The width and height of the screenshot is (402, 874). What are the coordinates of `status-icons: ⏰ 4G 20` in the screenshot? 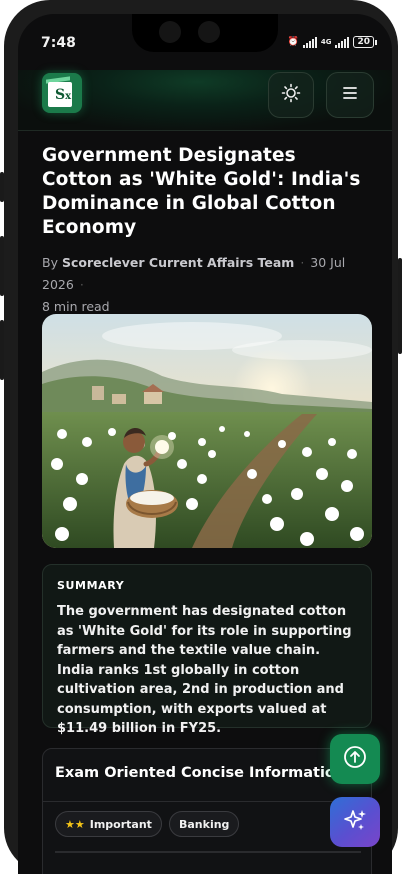 It's located at (332, 42).